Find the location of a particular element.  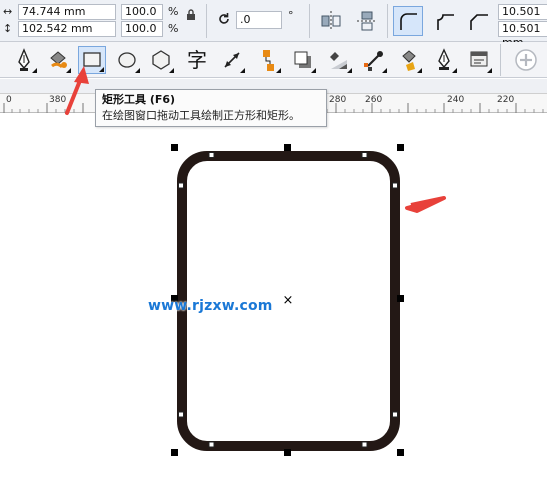

text-tool-glyph: 字 is located at coordinates (197, 60).